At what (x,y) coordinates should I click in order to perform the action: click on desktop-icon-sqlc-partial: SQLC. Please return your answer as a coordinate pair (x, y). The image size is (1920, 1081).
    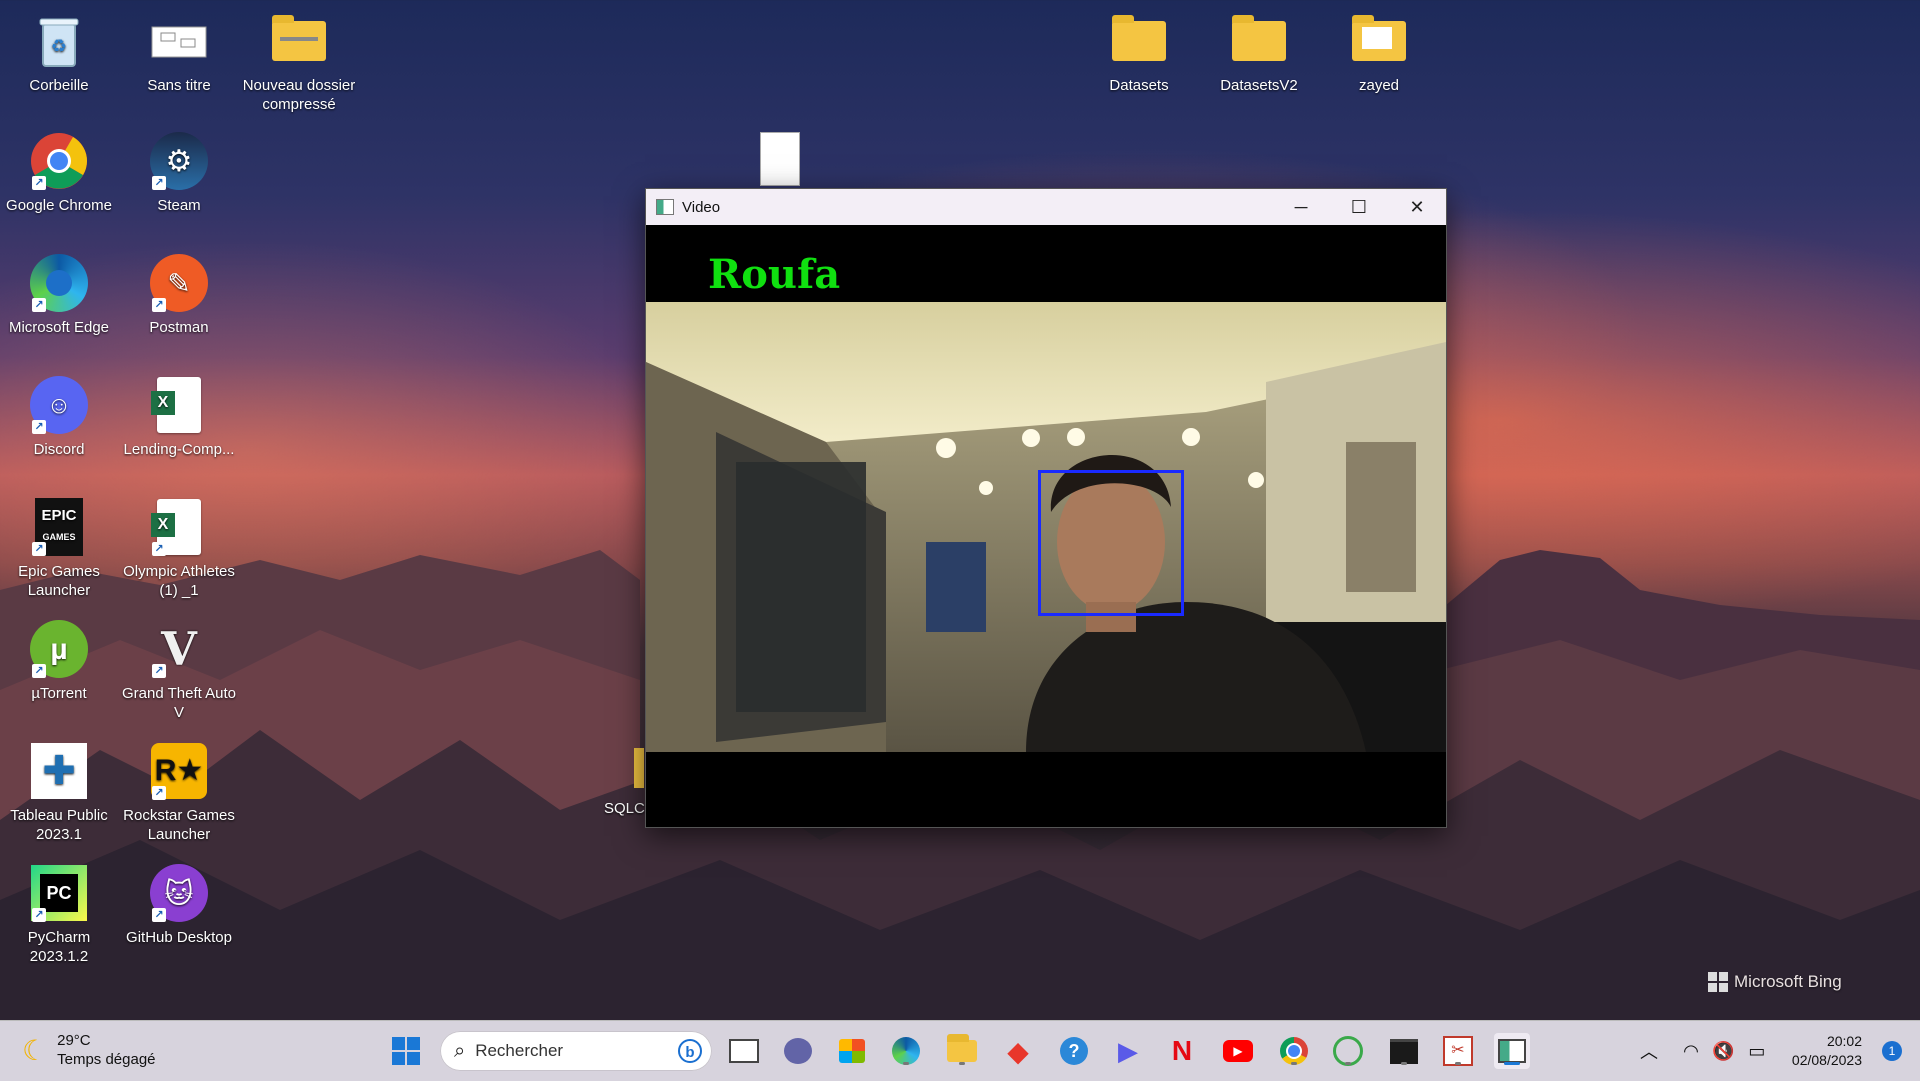
    Looking at the image, I should click on (624, 808).